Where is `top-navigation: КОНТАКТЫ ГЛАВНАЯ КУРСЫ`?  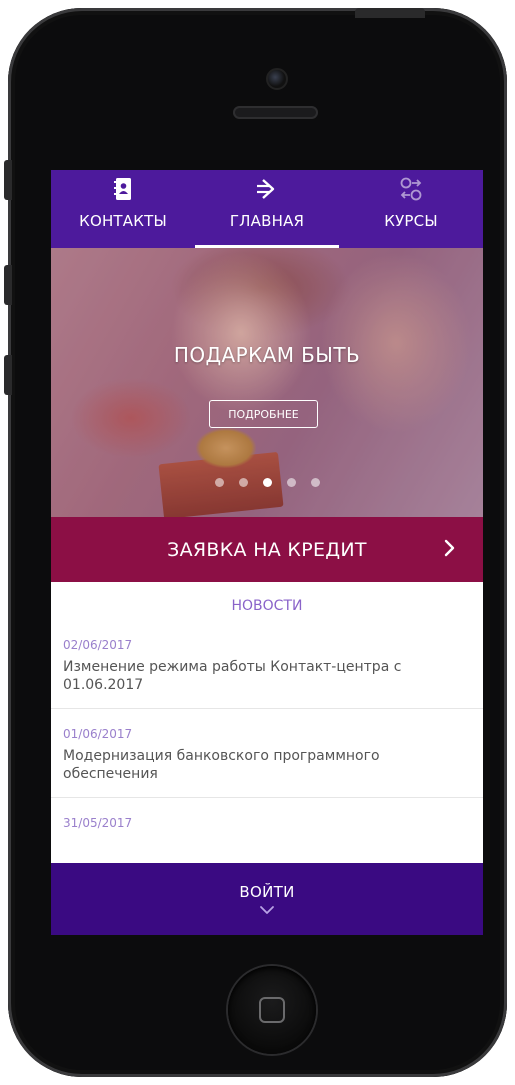
top-navigation: КОНТАКТЫ ГЛАВНАЯ КУРСЫ is located at coordinates (267, 209).